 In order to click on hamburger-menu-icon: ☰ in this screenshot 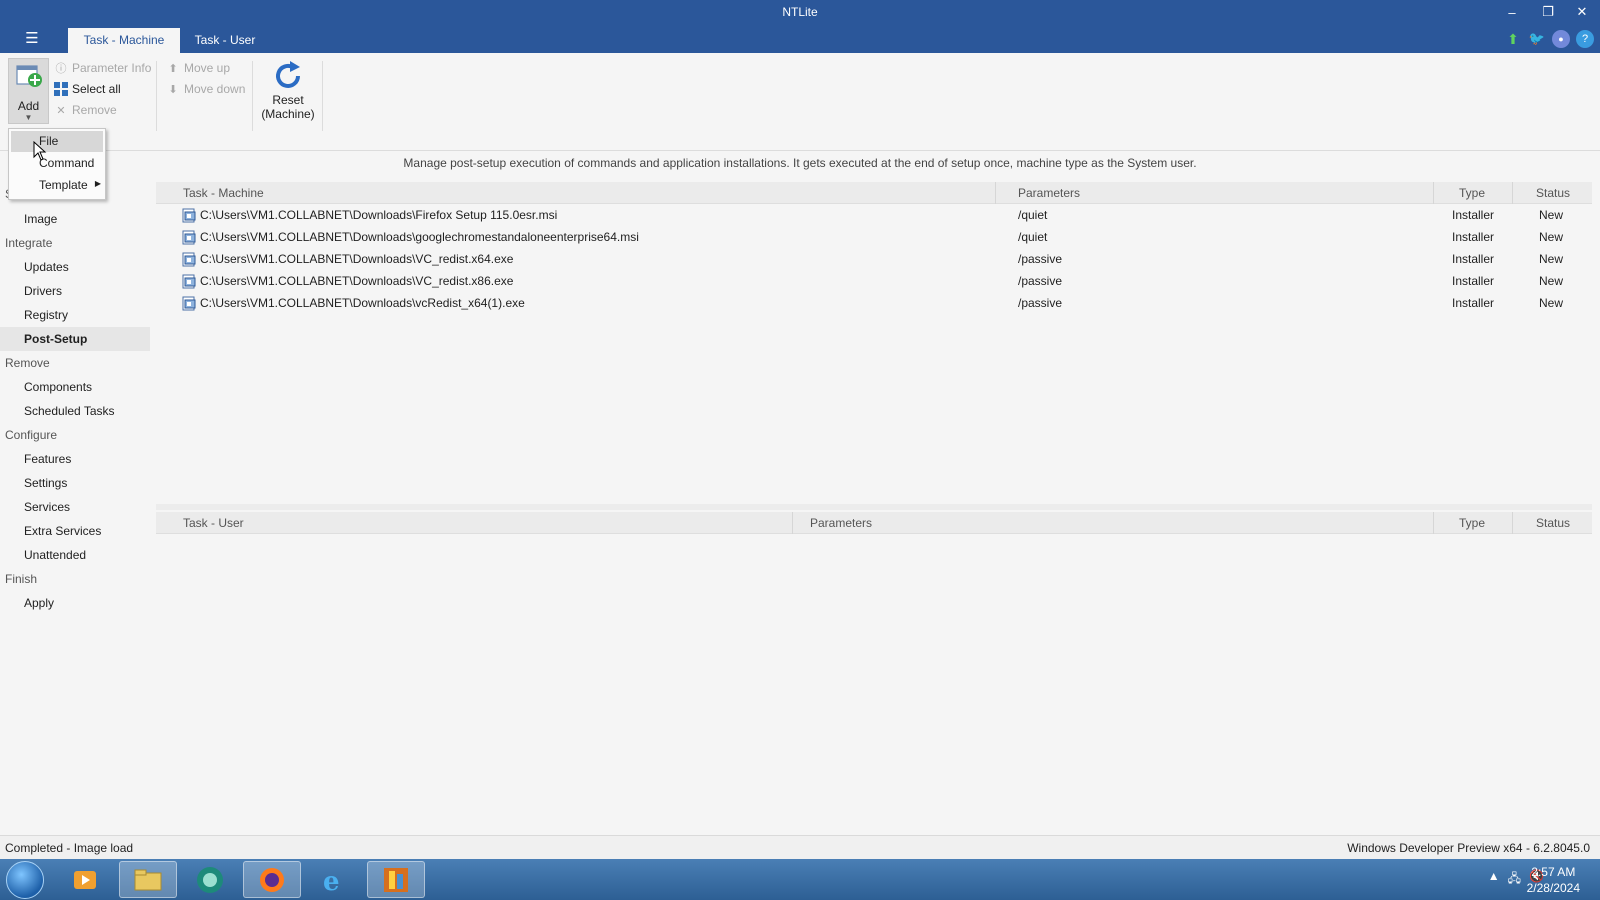, I will do `click(32, 39)`.